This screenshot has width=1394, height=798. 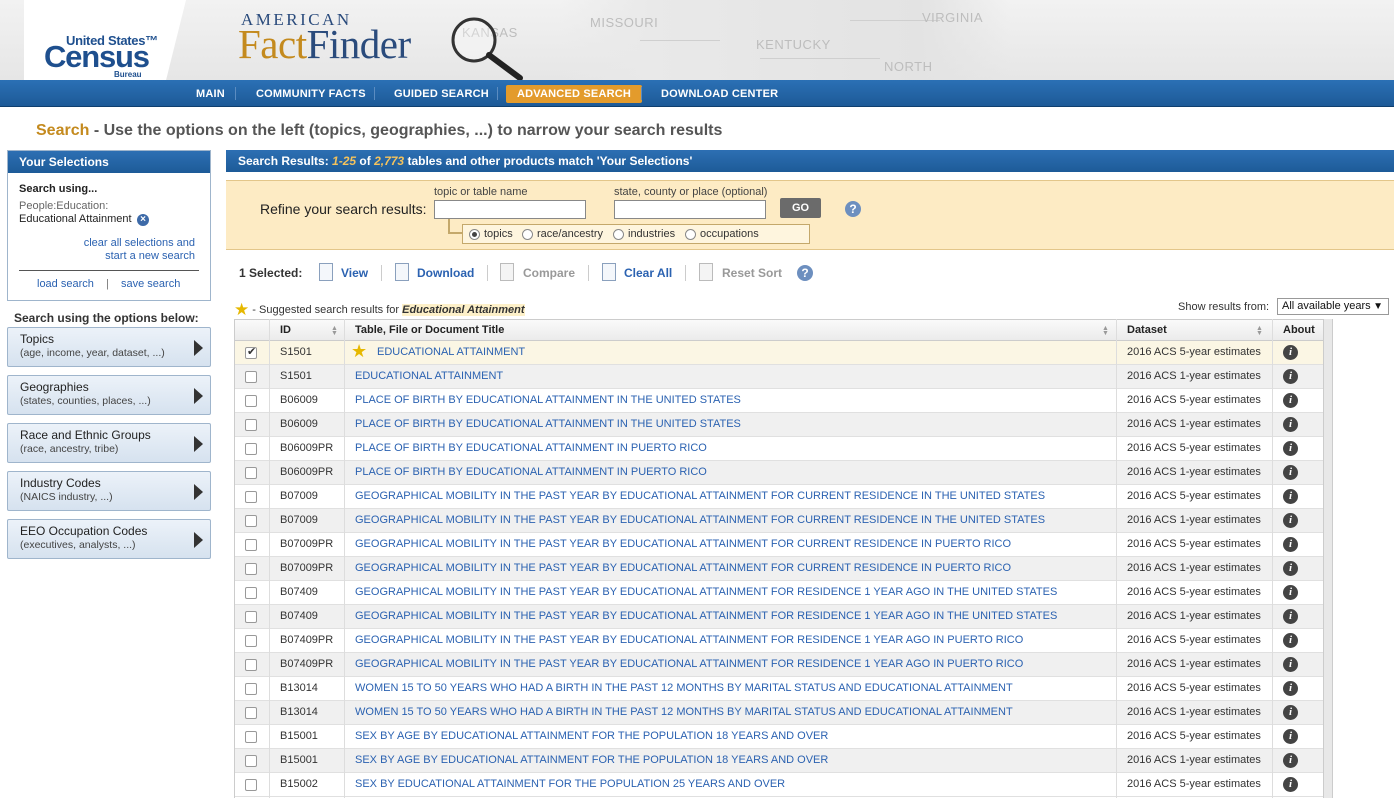 I want to click on row-dataset: 2016 ACS 5-year estimates, so click(x=1194, y=784).